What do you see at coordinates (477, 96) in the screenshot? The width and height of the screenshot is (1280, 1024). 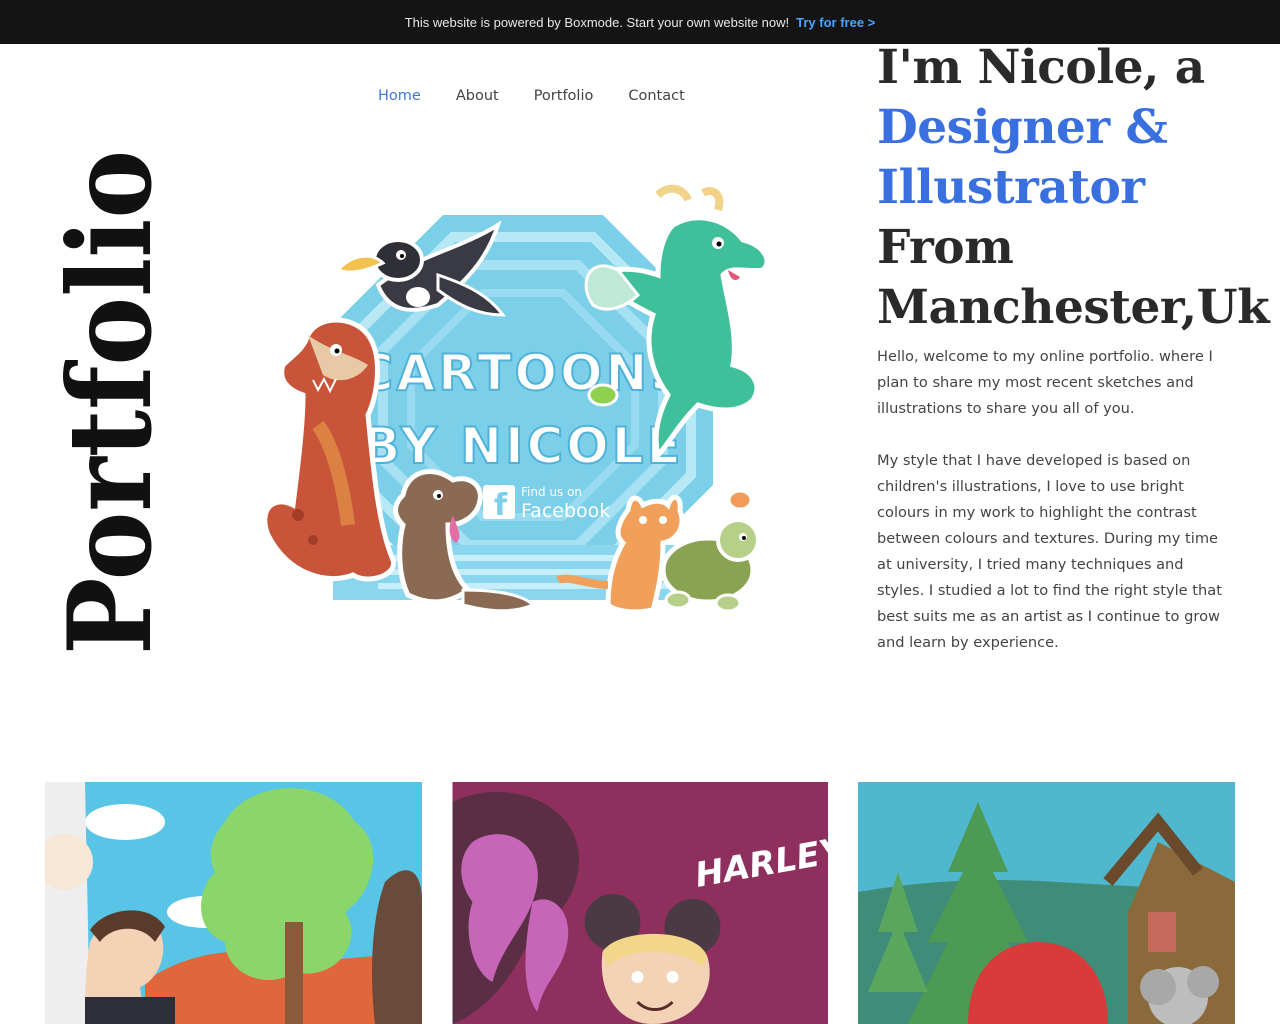 I see `nav-about: About` at bounding box center [477, 96].